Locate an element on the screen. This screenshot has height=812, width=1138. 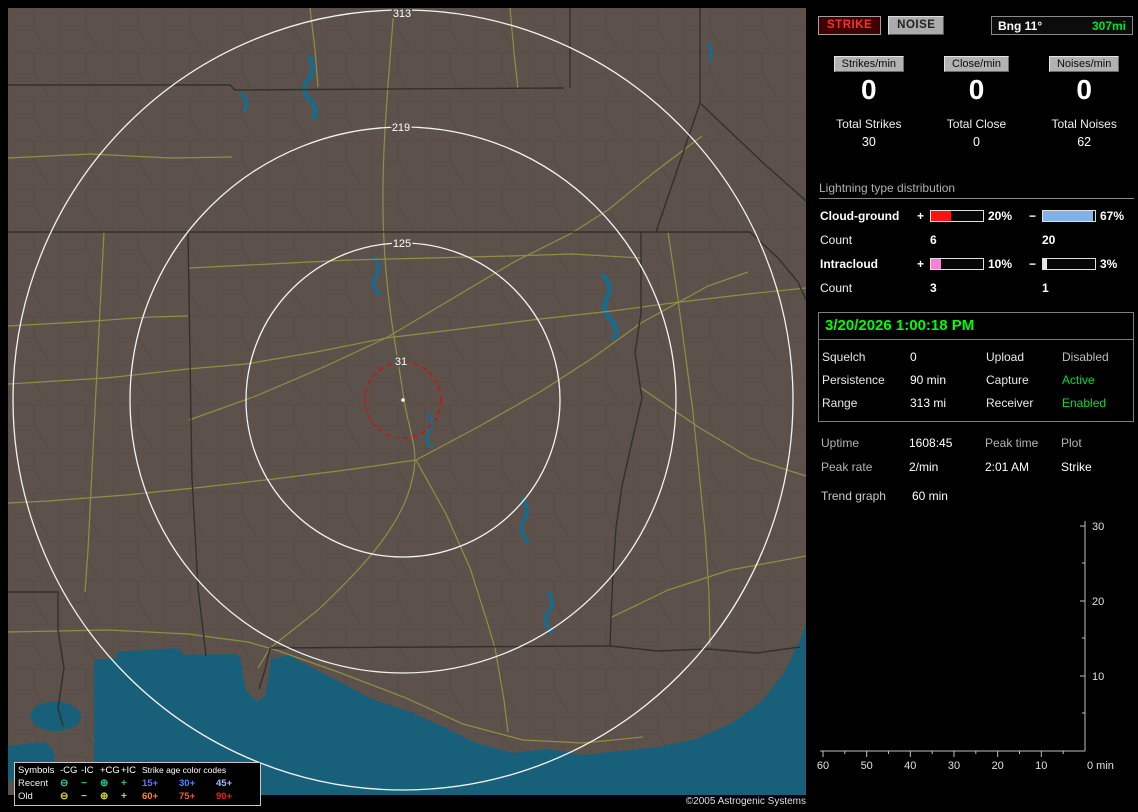
top-row-spacer is located at coordinates (967, 25).